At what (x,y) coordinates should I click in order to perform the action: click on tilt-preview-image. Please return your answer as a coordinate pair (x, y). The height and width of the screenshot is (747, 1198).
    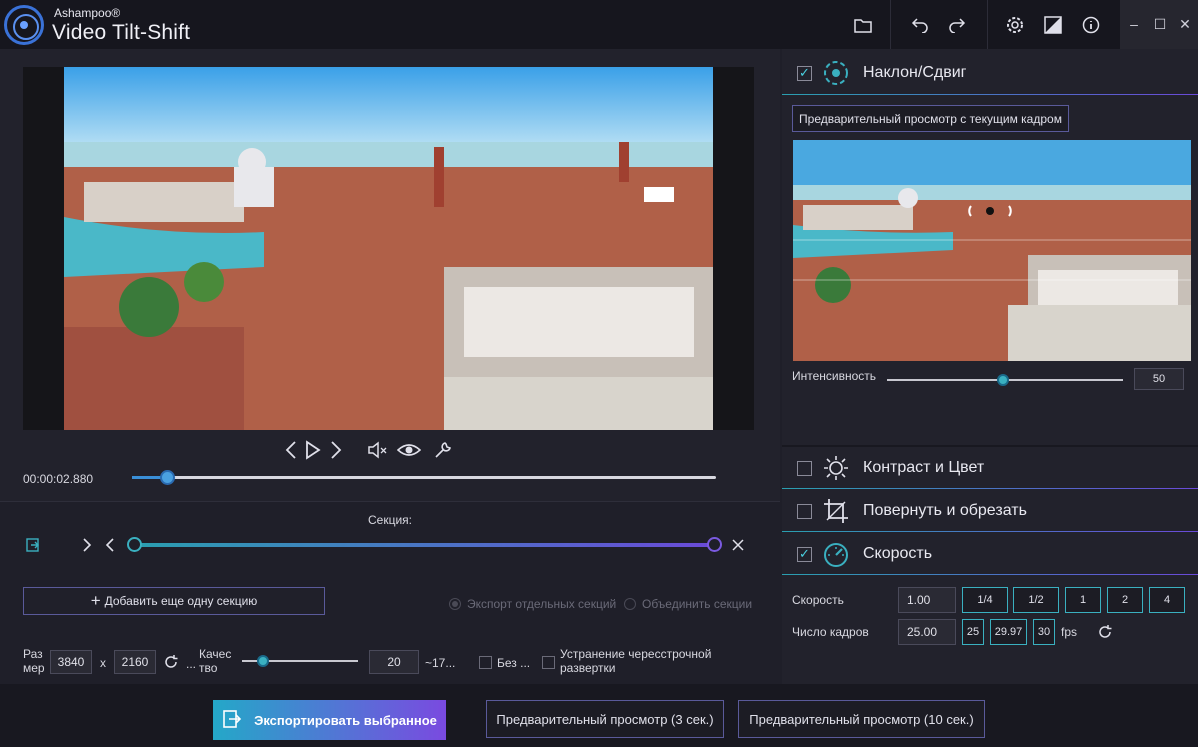
    Looking at the image, I should click on (992, 250).